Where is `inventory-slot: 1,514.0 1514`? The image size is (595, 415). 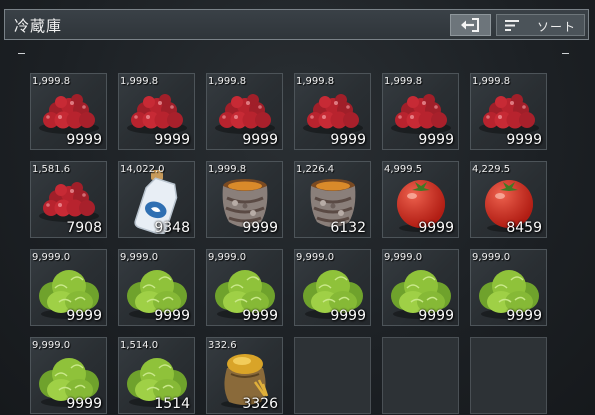 inventory-slot: 1,514.0 1514 is located at coordinates (156, 375).